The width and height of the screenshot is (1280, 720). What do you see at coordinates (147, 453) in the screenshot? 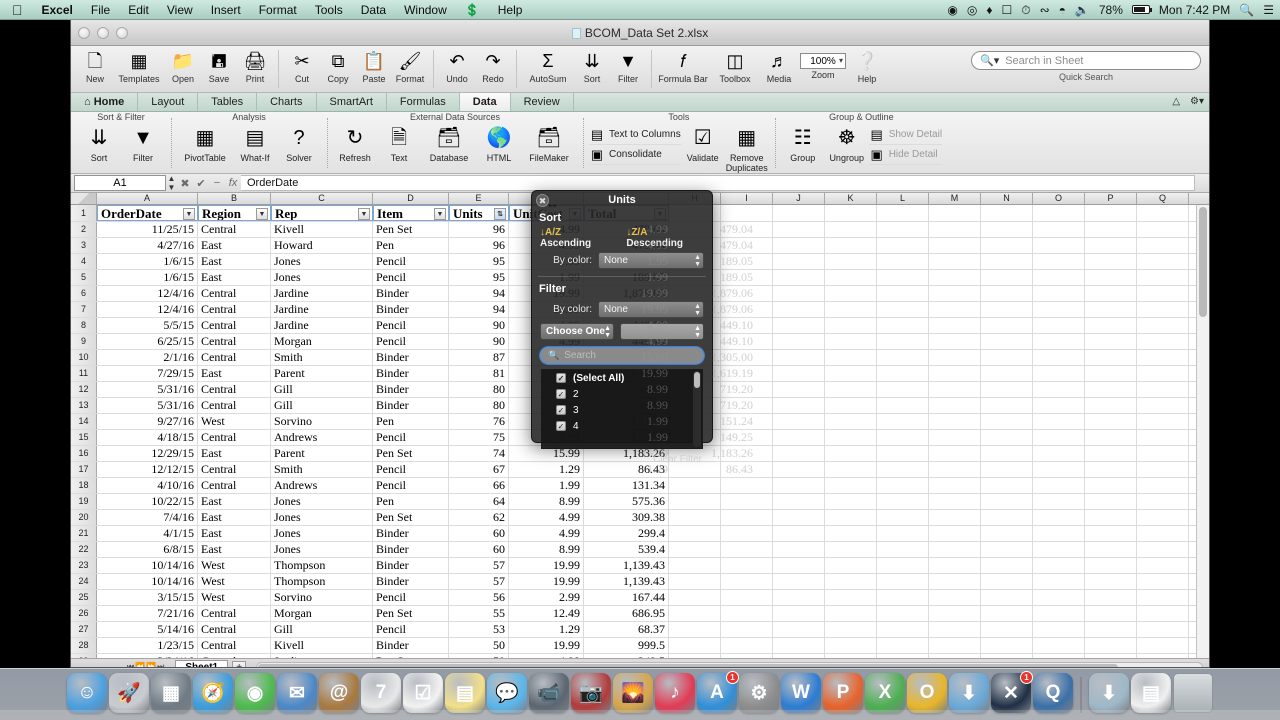
I see `cell-orderdate: 12/29/15` at bounding box center [147, 453].